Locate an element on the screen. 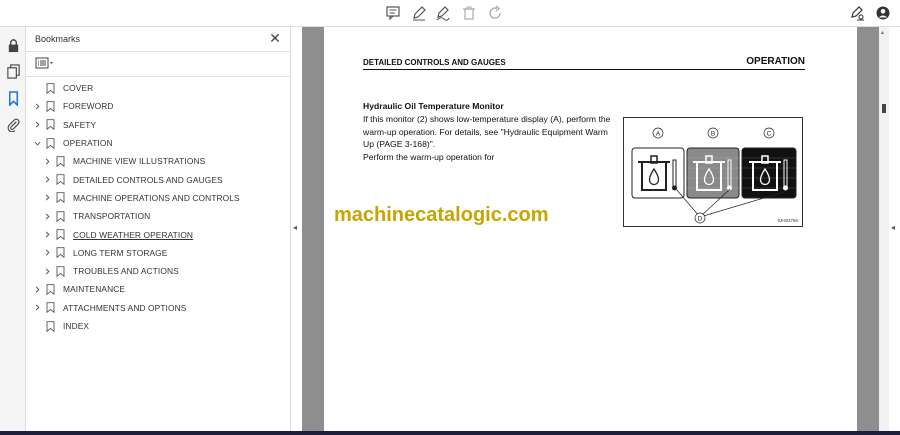 The height and width of the screenshot is (435, 900). scrollbar-thumb is located at coordinates (884, 108).